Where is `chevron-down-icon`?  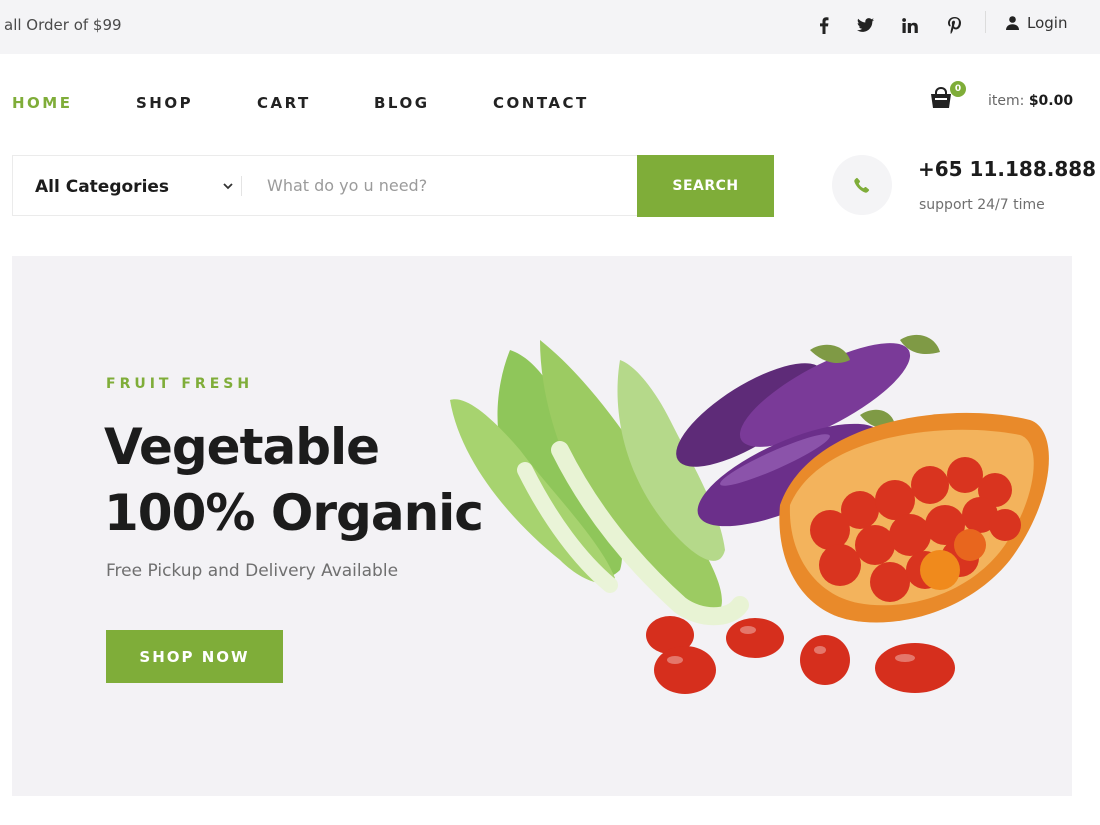
chevron-down-icon is located at coordinates (228, 186).